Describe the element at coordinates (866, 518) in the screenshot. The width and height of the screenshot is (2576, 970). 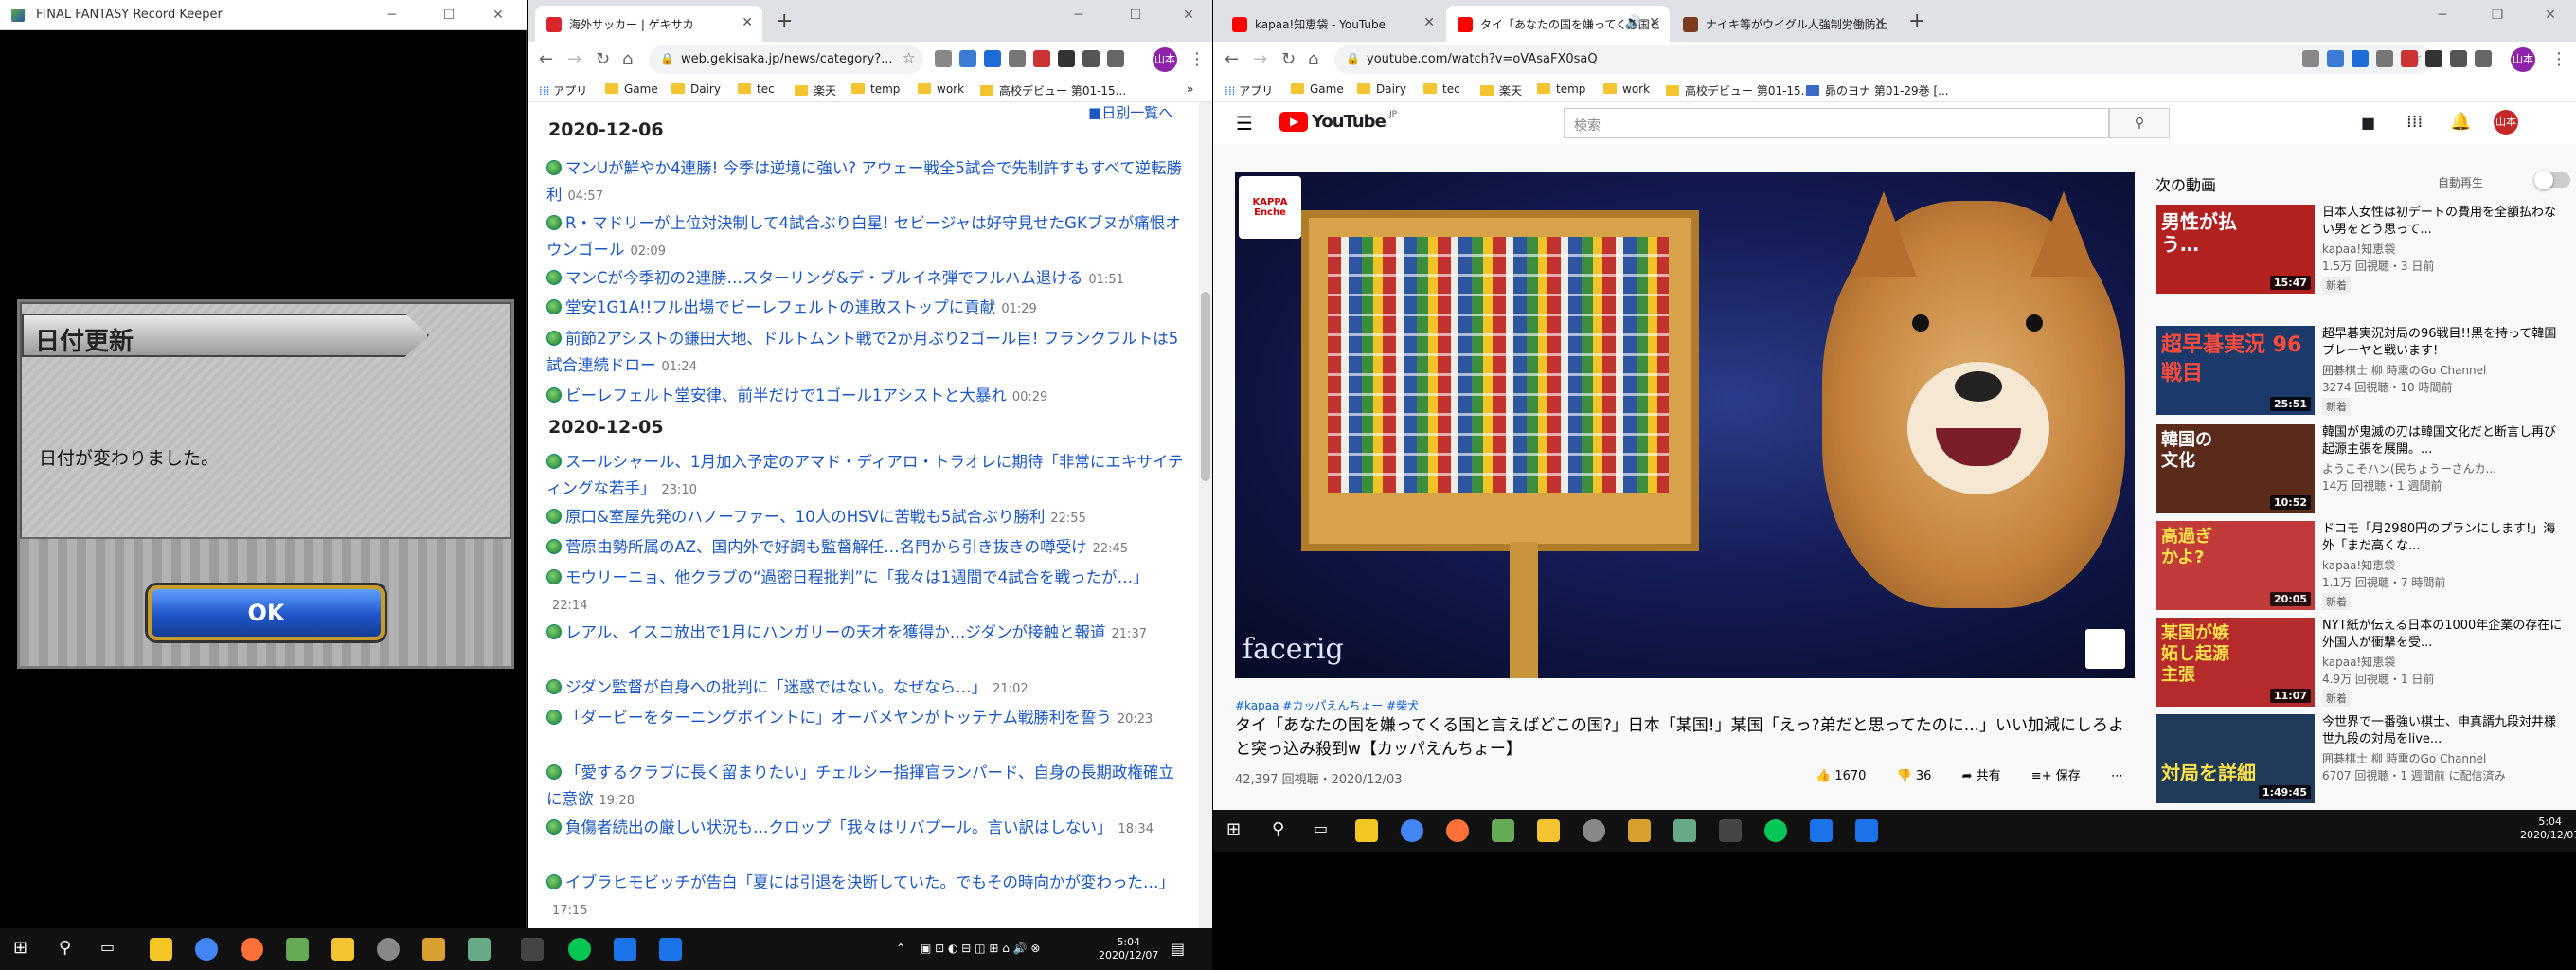
I see `news-item: 原口&室屋先発のハノーファー、10人のHSVに苦戦も5試合ぶり勝利 22:55` at that location.